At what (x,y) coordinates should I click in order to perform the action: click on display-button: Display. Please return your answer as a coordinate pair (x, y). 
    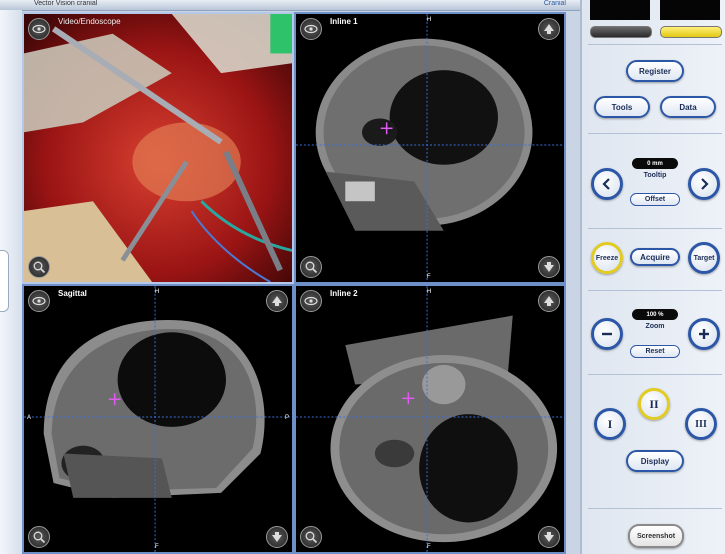
    Looking at the image, I should click on (655, 461).